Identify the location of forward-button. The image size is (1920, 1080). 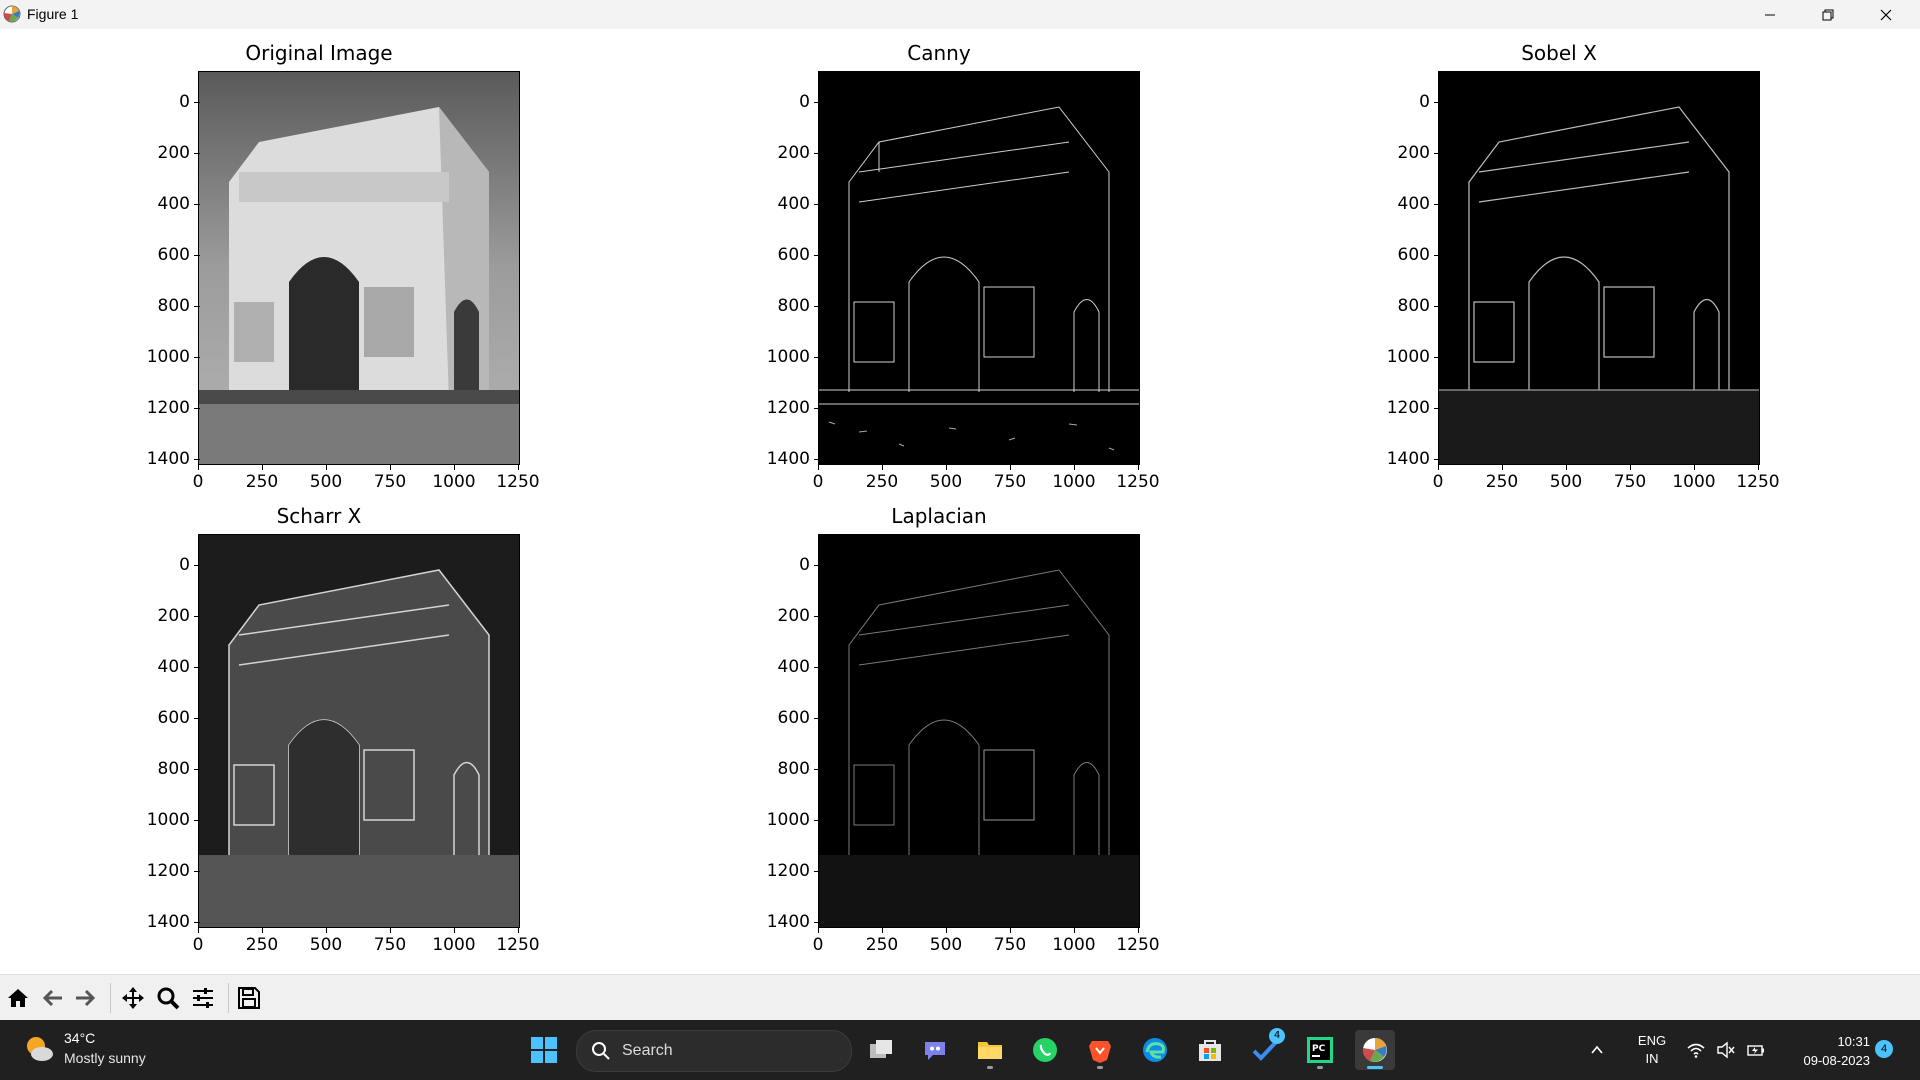
(85, 998).